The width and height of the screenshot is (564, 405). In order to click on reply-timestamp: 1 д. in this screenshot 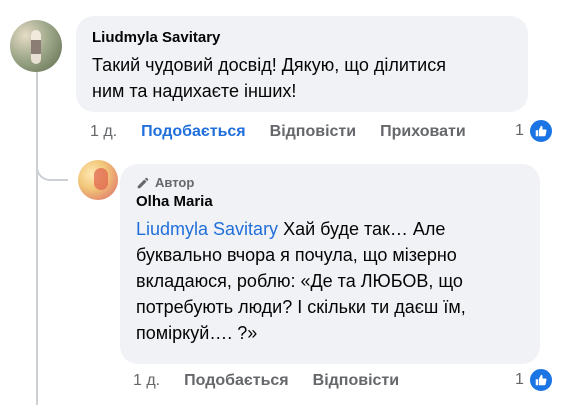, I will do `click(146, 381)`.